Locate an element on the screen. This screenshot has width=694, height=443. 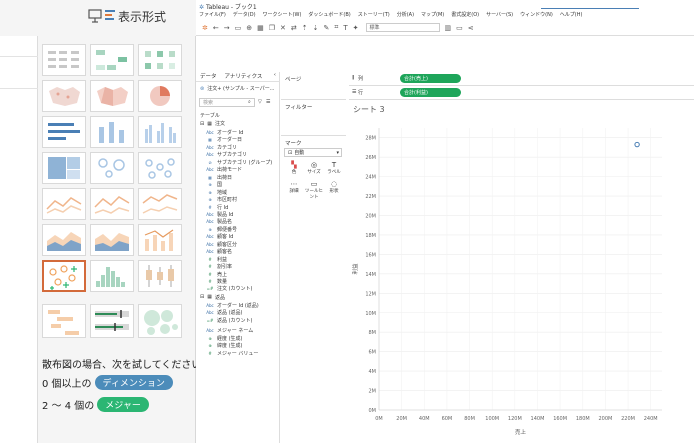
field-item: ▦ オーダー日 is located at coordinates (224, 139).